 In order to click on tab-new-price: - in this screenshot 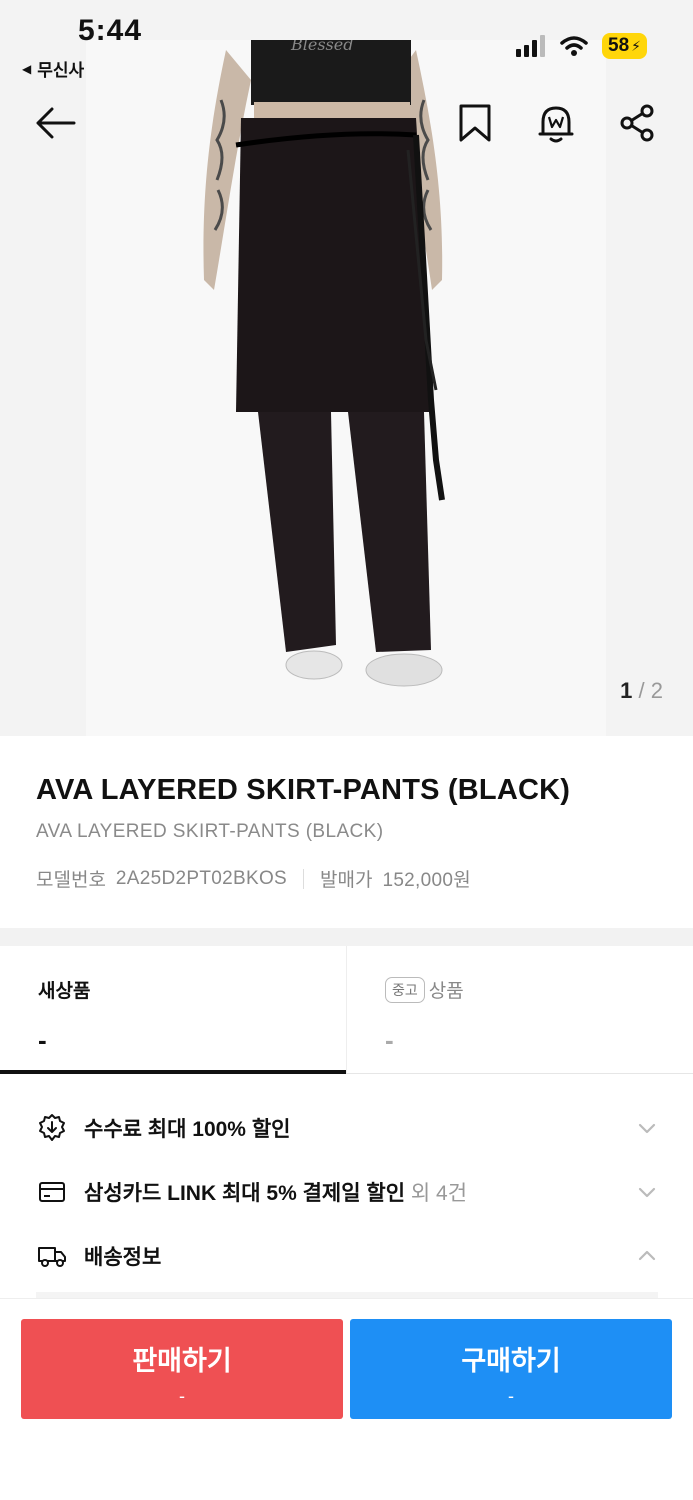, I will do `click(42, 1040)`.